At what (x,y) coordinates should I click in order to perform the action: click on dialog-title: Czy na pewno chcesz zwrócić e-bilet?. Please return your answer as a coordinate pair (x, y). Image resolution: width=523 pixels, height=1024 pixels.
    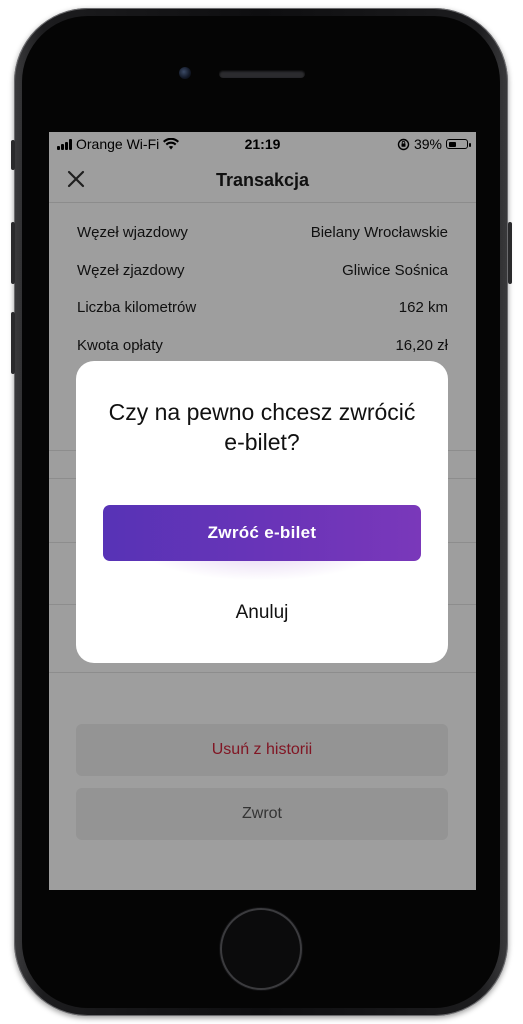
    Looking at the image, I should click on (262, 427).